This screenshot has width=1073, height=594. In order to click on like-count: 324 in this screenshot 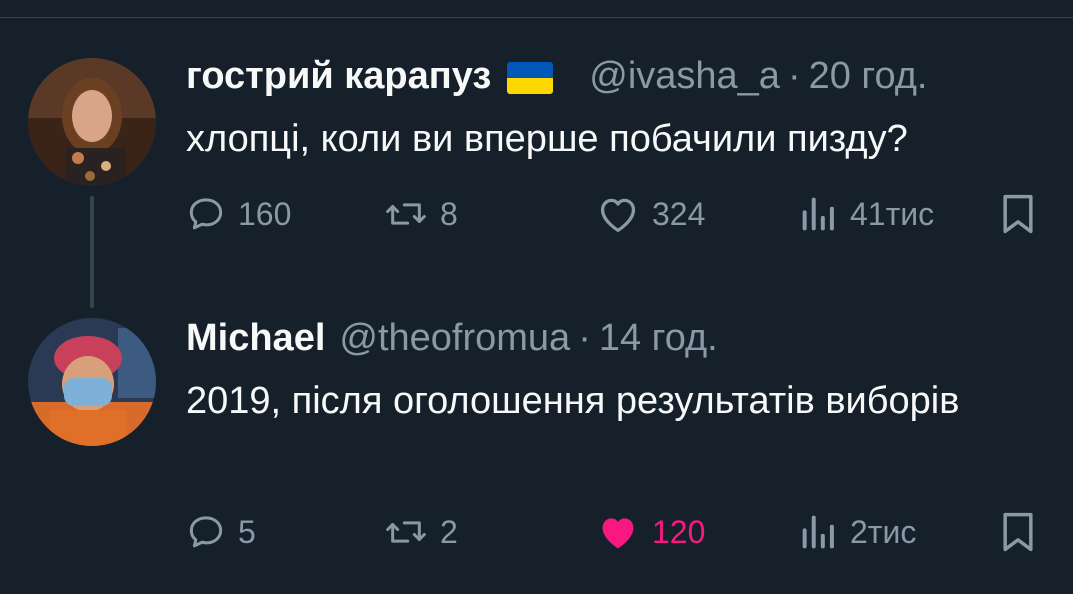, I will do `click(679, 213)`.